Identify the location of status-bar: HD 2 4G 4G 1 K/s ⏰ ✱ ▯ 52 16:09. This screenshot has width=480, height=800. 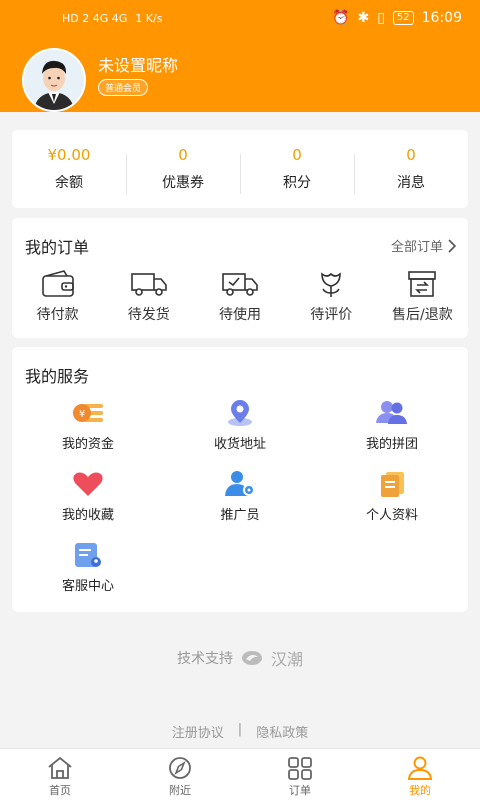
(240, 21).